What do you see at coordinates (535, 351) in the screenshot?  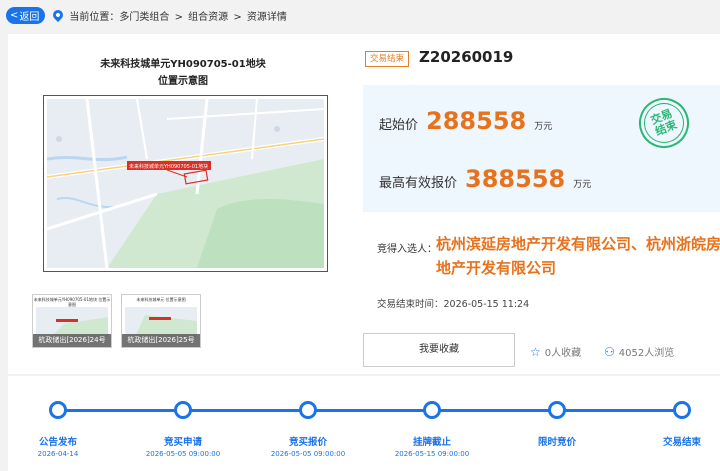 I see `star-icon: ☆` at bounding box center [535, 351].